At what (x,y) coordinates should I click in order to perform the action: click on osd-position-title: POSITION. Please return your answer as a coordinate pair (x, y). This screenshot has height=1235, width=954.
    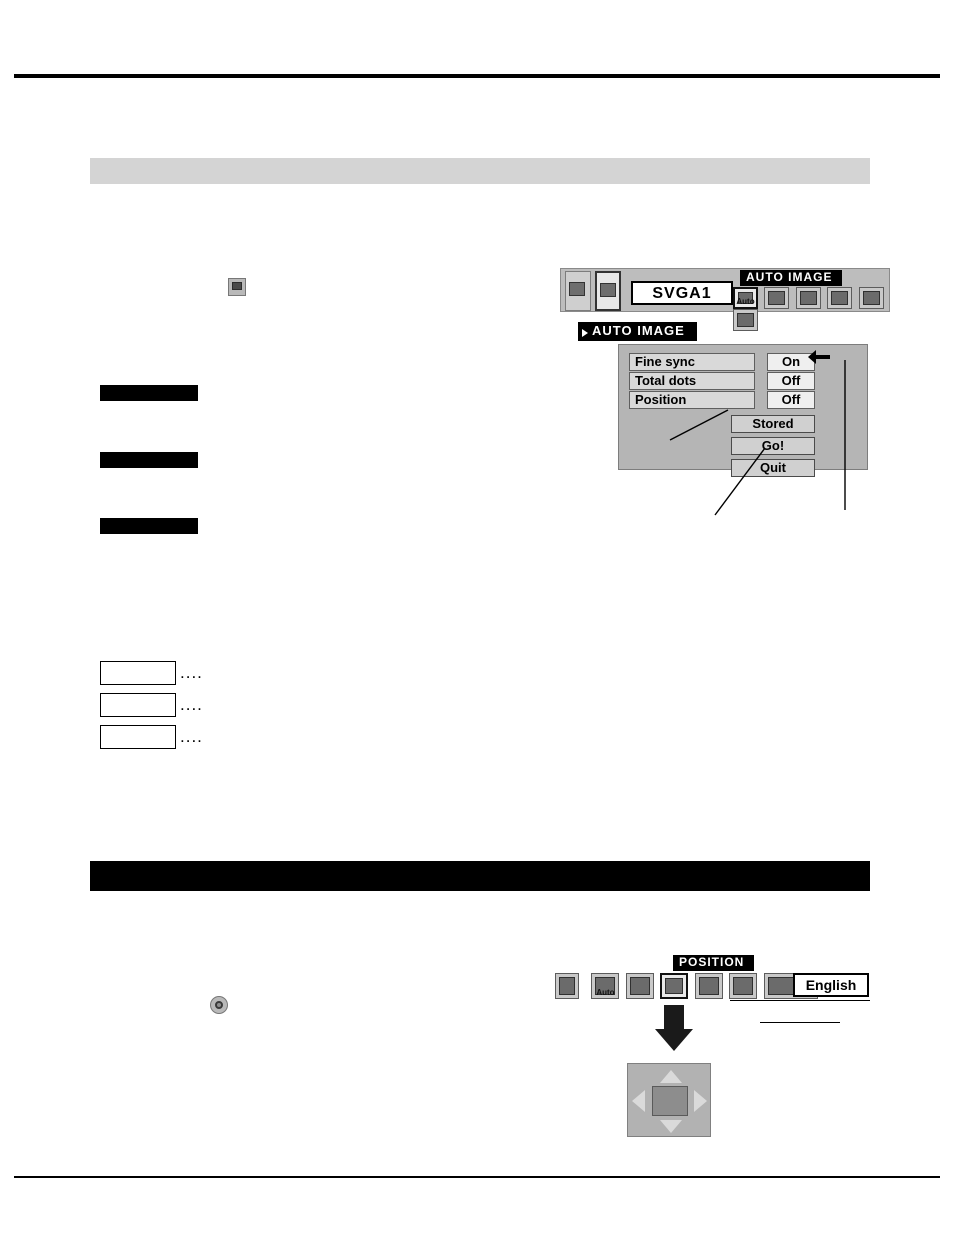
    Looking at the image, I should click on (714, 963).